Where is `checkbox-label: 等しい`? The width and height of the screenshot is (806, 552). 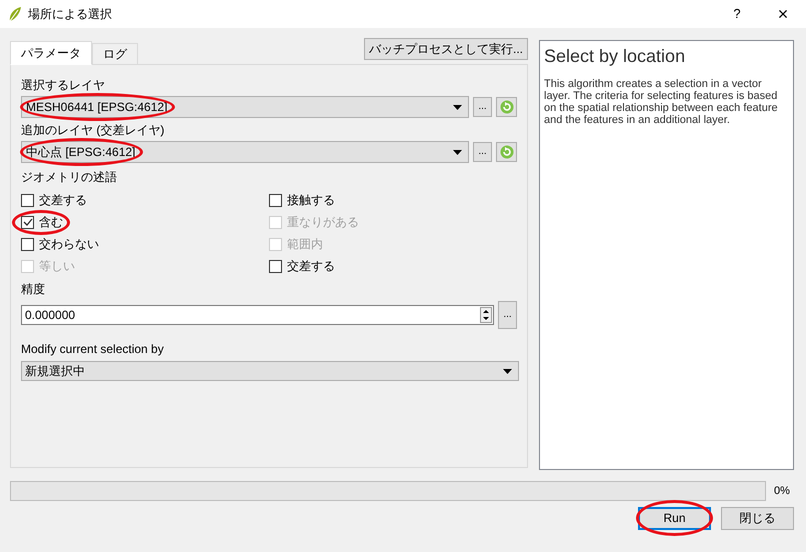 checkbox-label: 等しい is located at coordinates (57, 266).